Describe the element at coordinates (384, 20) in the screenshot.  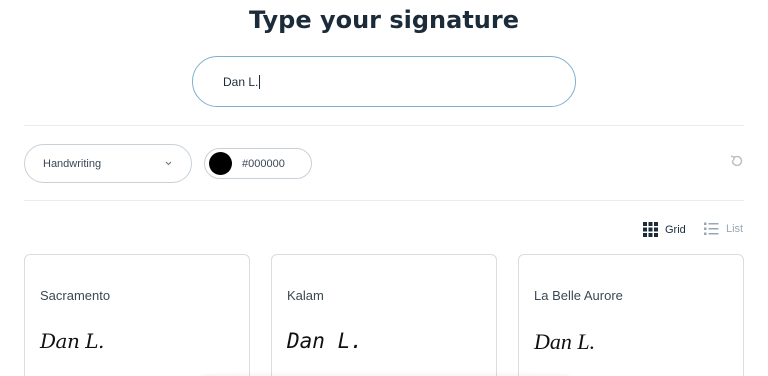
I see `page-title: Type your signature` at that location.